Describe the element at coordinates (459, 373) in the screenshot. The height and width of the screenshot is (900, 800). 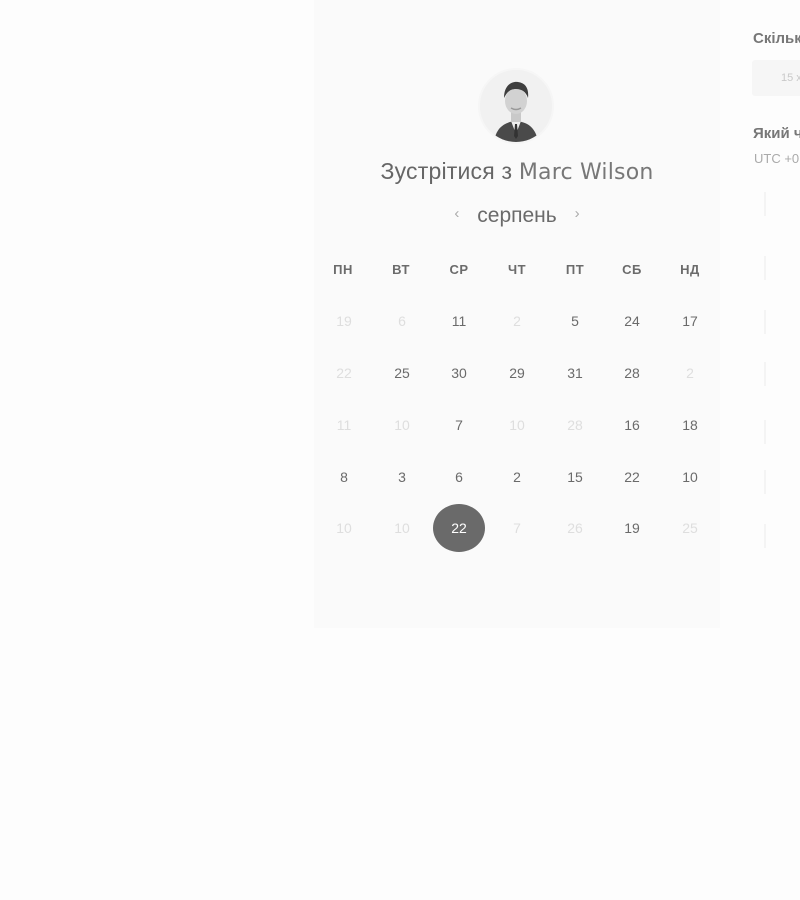
I see `calendar-day: 30` at that location.